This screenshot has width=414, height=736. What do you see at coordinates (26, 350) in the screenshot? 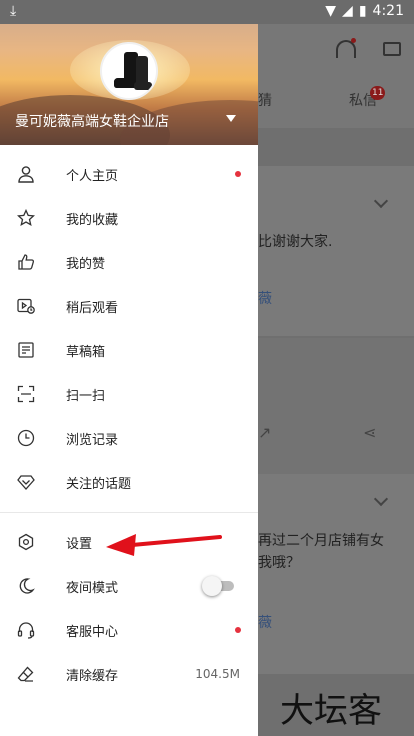
I see `drafts-icon` at bounding box center [26, 350].